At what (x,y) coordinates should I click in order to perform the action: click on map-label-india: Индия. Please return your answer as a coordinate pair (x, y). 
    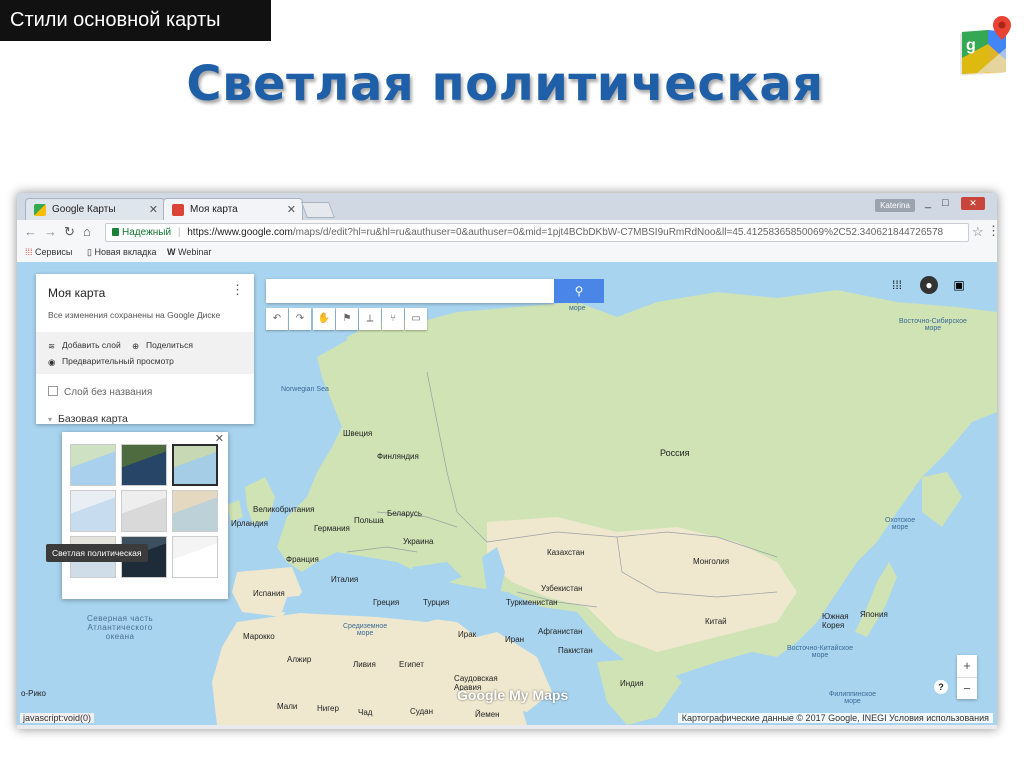
    Looking at the image, I should click on (632, 683).